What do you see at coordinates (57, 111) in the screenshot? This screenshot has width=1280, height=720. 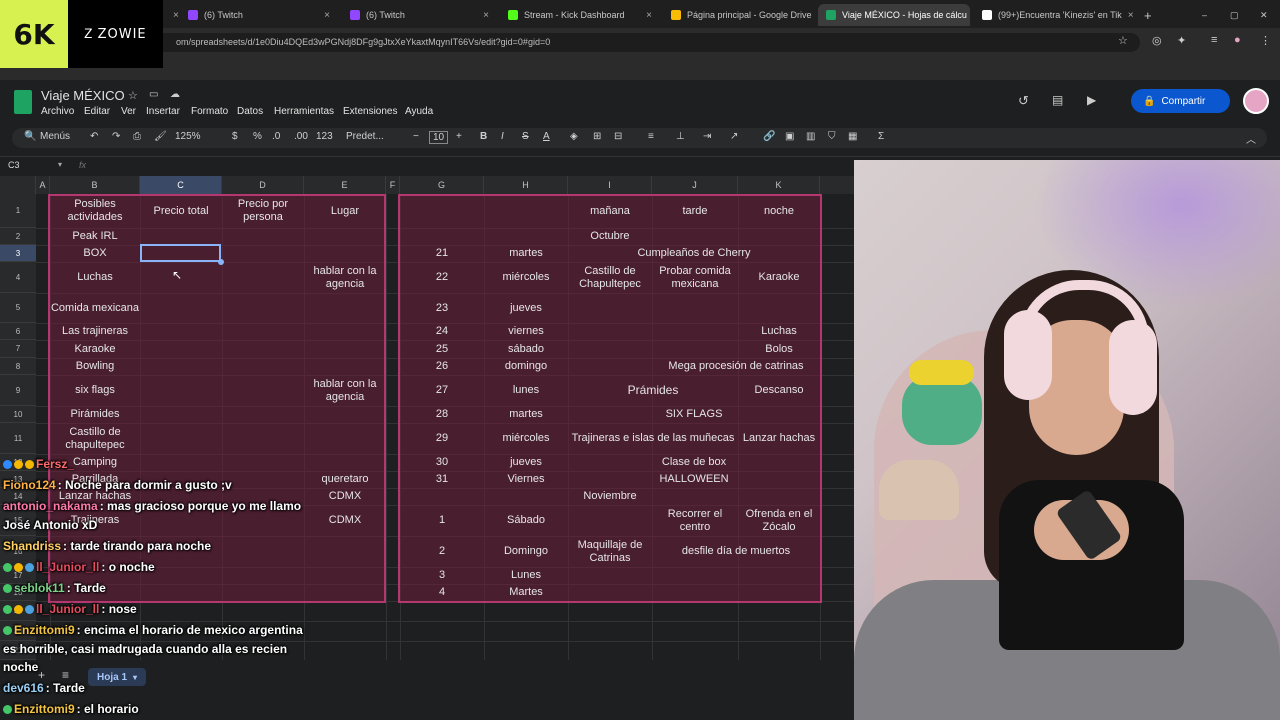 I see `menu-archivo: Archivo` at bounding box center [57, 111].